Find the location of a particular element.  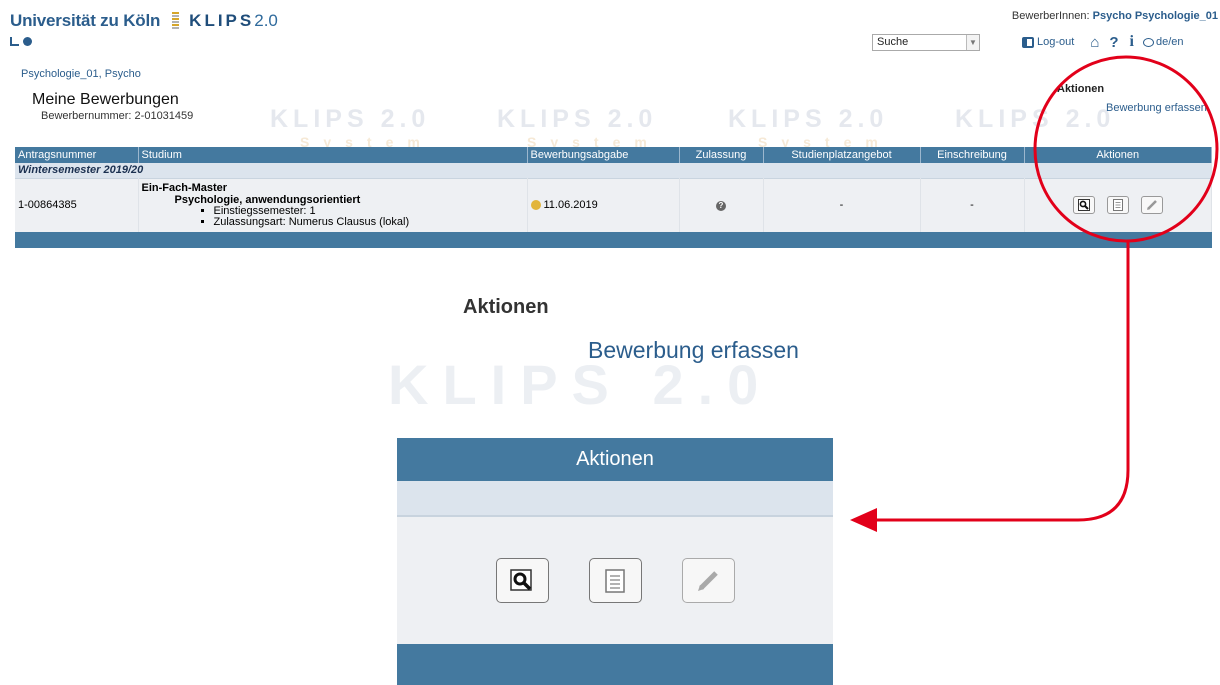

application-number: 1-00864385 is located at coordinates (77, 204).